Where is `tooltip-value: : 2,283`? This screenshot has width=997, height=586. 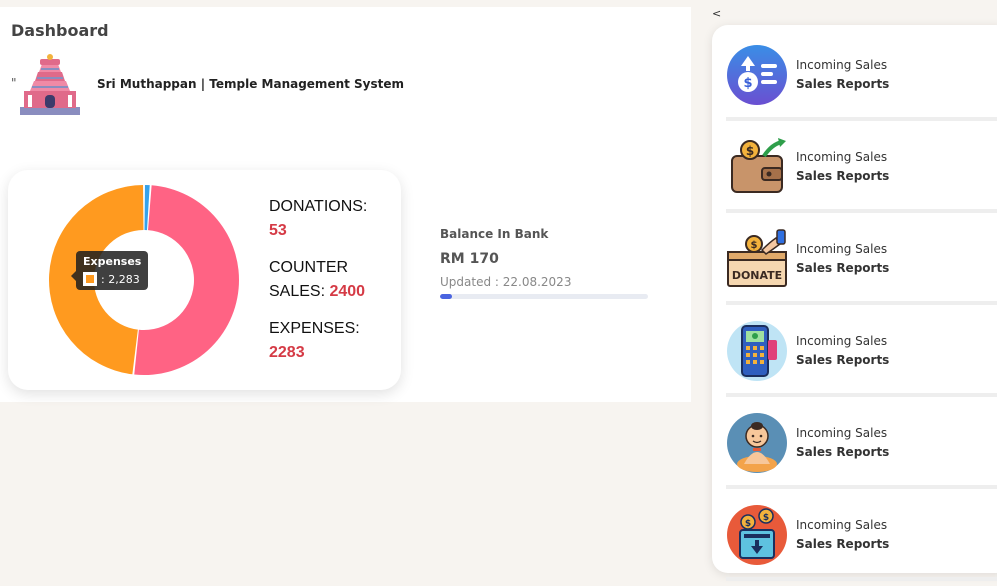
tooltip-value: : 2,283 is located at coordinates (120, 279).